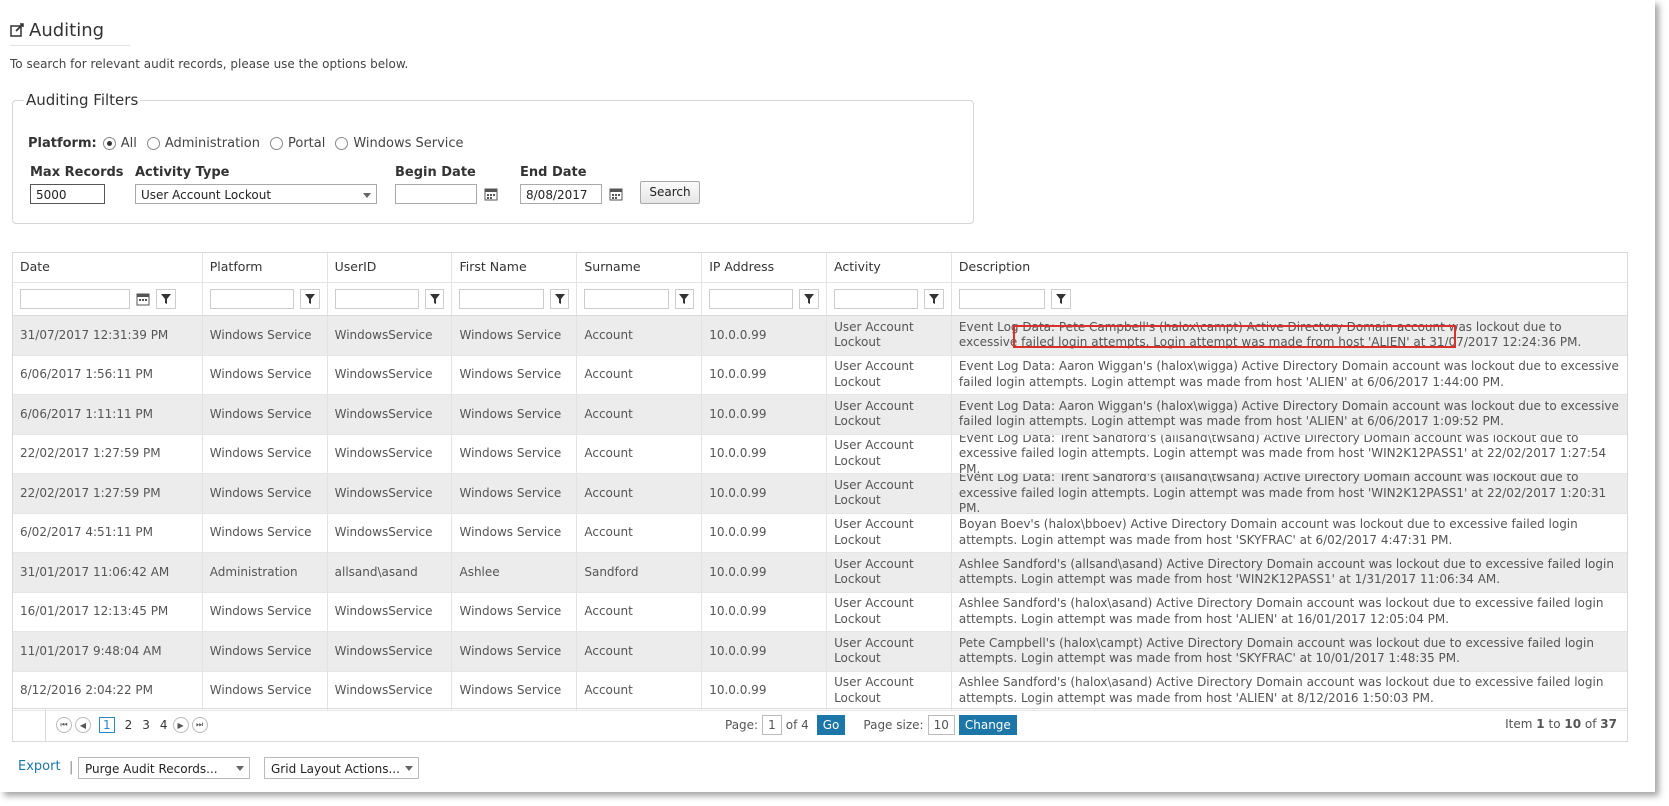 The width and height of the screenshot is (1669, 806). What do you see at coordinates (39, 766) in the screenshot?
I see `export-link: Export` at bounding box center [39, 766].